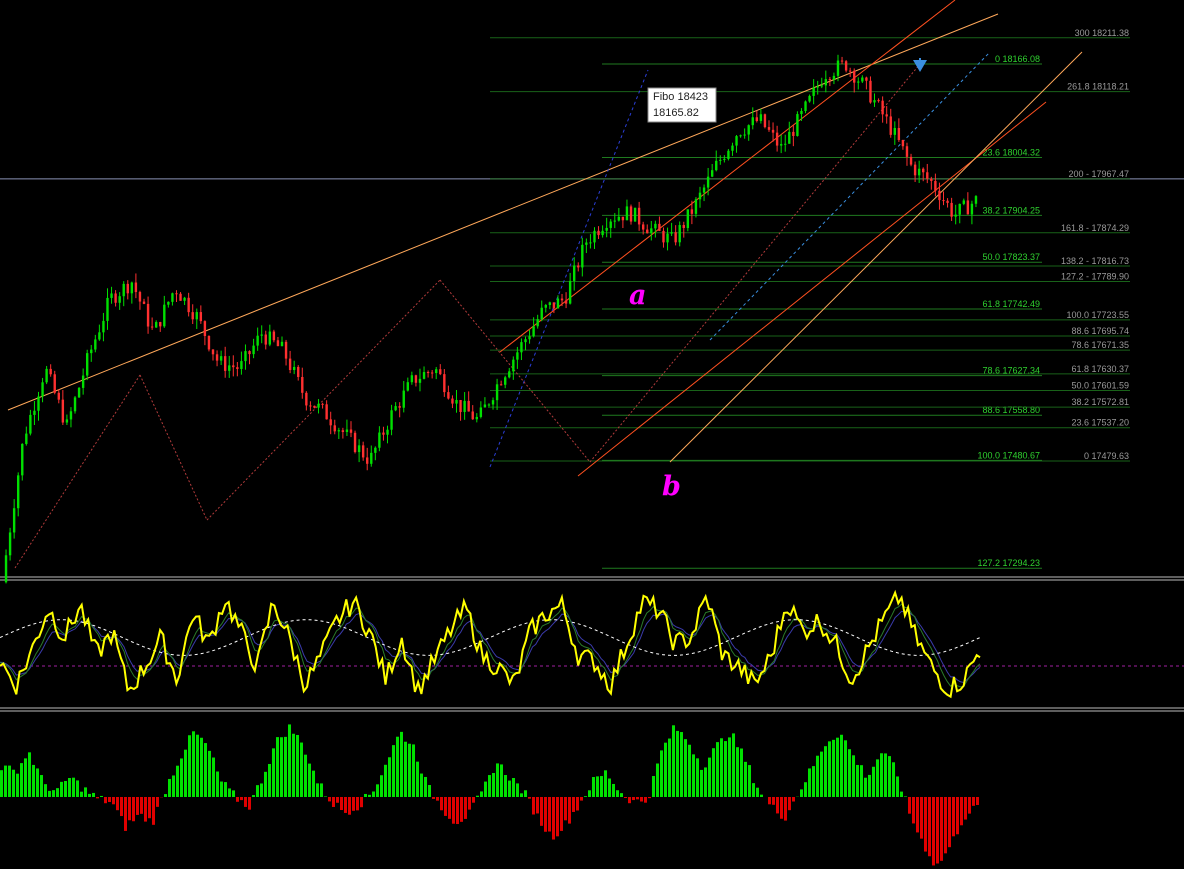 The height and width of the screenshot is (869, 1184). I want to click on fibo-tooltip: Fibo 18423 18165.82, so click(682, 105).